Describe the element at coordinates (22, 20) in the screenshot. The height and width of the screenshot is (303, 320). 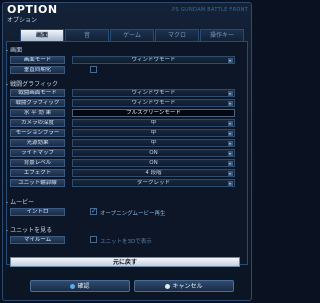
I see `window-subtitle: オプション` at that location.